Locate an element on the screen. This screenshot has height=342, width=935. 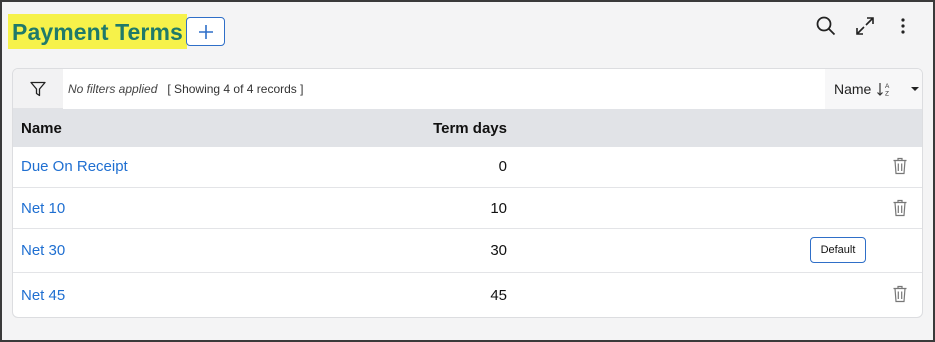
add-payment-term-button is located at coordinates (205, 31).